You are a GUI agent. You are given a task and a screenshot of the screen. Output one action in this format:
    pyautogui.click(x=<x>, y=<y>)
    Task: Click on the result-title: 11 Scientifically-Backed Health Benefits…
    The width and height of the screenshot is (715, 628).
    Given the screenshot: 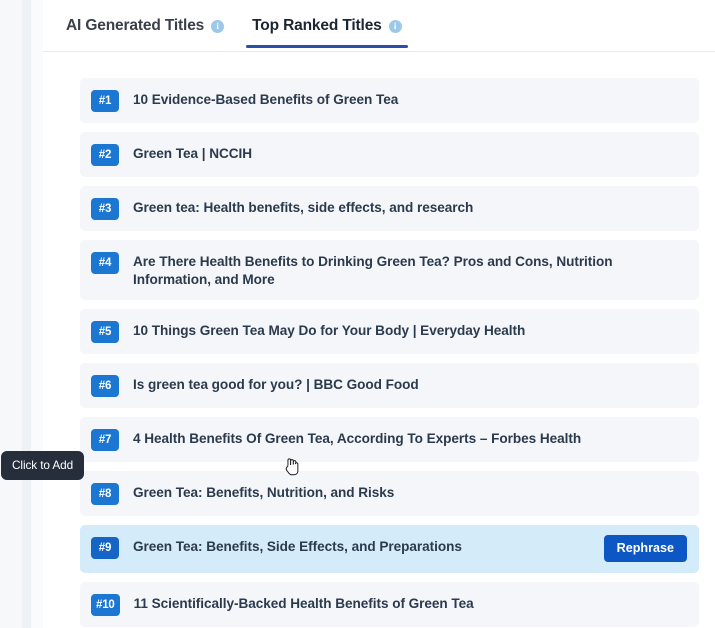 What is the action you would take?
    pyautogui.click(x=303, y=604)
    